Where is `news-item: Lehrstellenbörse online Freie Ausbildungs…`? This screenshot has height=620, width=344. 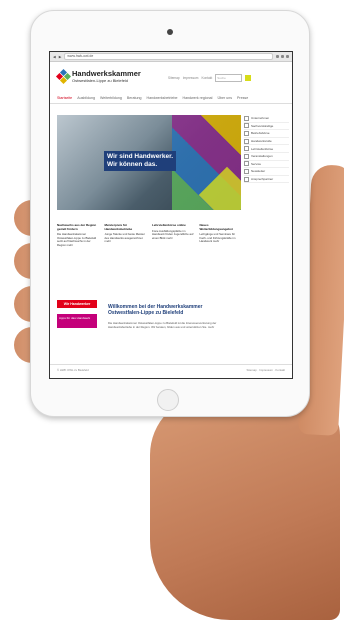
news-item: Lehrstellenbörse online Freie Ausbildungs… is located at coordinates (173, 235).